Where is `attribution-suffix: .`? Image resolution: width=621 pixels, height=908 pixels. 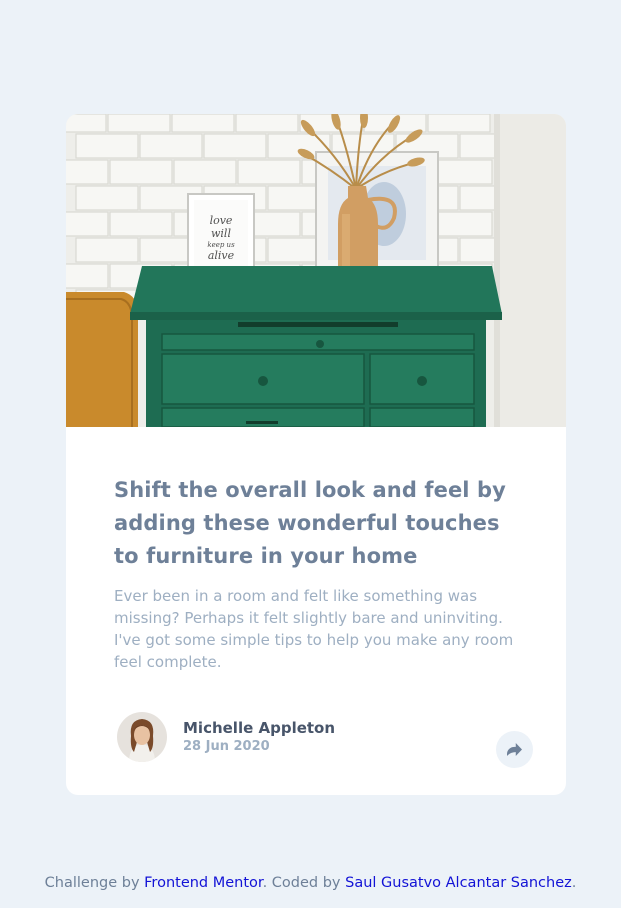 attribution-suffix: . is located at coordinates (574, 883).